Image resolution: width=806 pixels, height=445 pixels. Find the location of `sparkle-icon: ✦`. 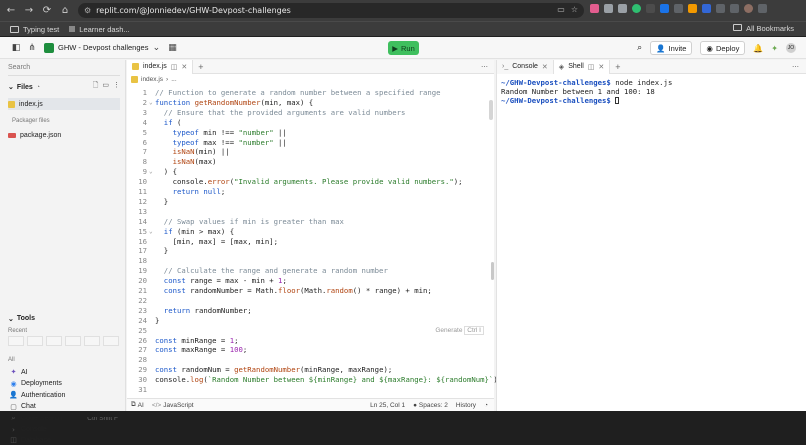

sparkle-icon: ✦ is located at coordinates (774, 48).